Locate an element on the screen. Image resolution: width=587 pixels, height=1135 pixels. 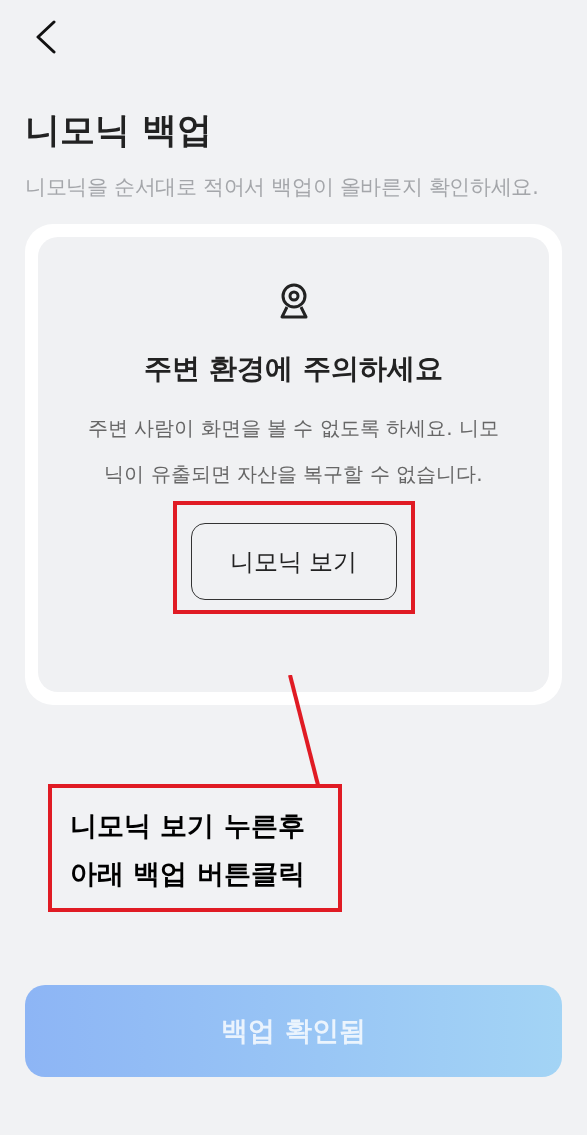
webcam-icon is located at coordinates (293, 301).